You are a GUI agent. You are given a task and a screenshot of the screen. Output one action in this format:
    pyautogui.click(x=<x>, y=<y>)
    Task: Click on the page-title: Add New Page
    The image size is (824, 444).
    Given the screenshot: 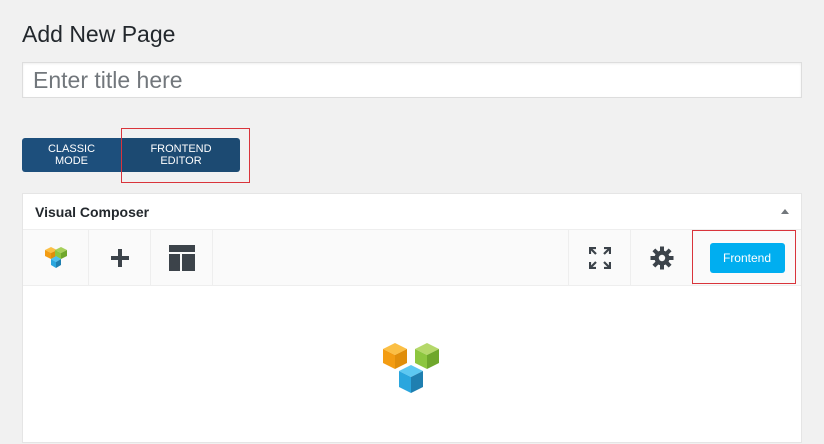 What is the action you would take?
    pyautogui.click(x=99, y=34)
    